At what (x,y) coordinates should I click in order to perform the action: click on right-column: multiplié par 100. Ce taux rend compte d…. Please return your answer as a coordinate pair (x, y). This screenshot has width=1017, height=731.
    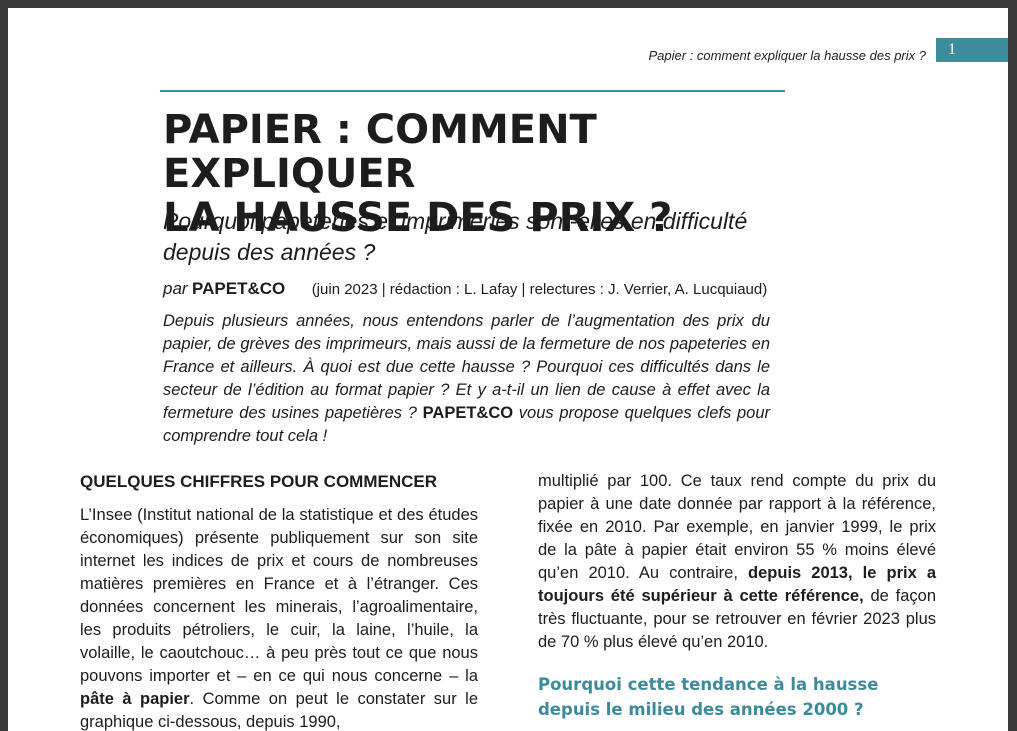
    Looking at the image, I should click on (737, 596).